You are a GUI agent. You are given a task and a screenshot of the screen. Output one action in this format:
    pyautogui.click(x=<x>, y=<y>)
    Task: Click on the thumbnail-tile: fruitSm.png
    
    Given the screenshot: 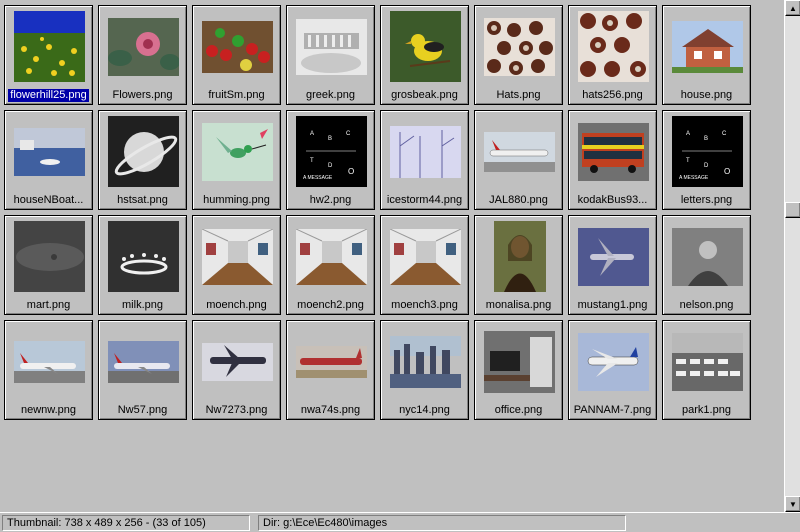 What is the action you would take?
    pyautogui.click(x=236, y=55)
    